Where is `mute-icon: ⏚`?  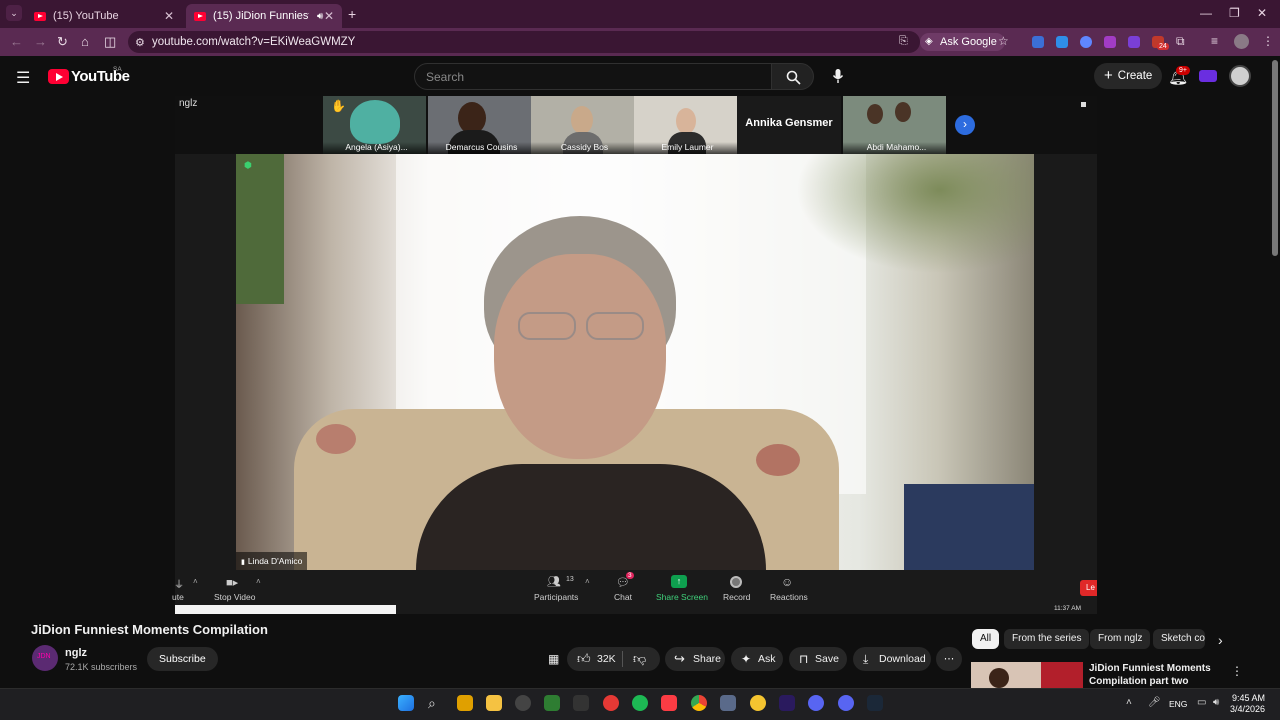 mute-icon: ⏚ is located at coordinates (179, 583).